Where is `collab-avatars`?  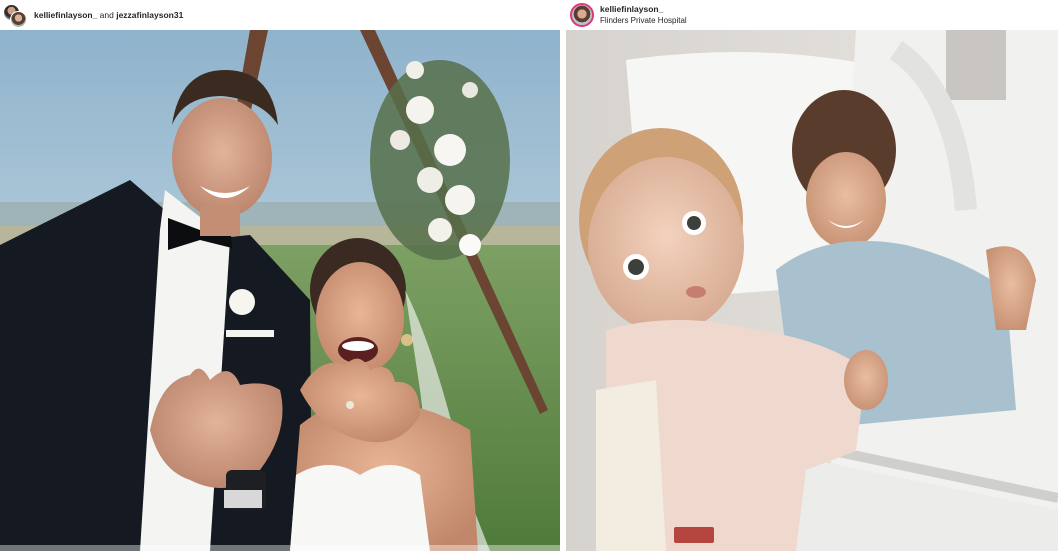 collab-avatars is located at coordinates (16, 15).